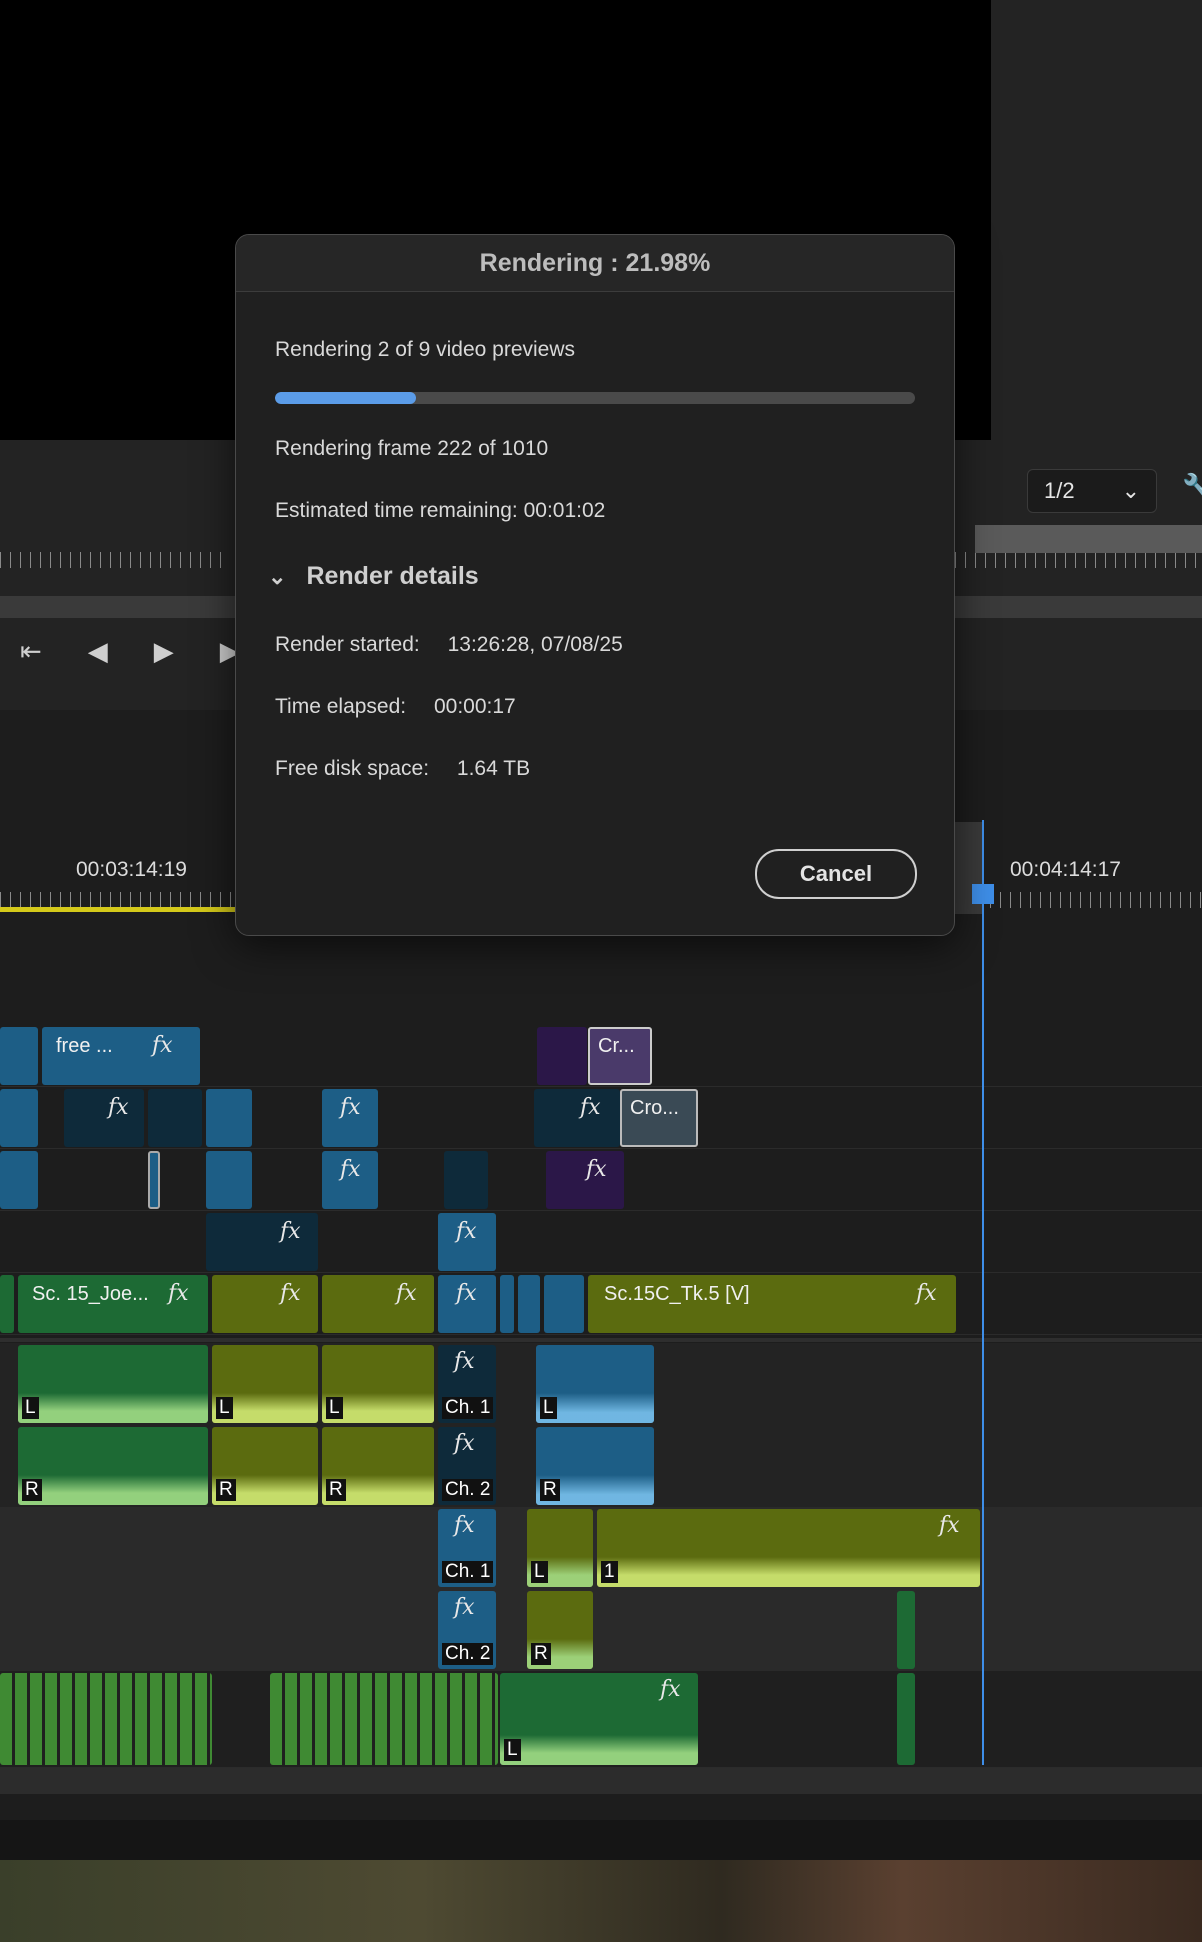  What do you see at coordinates (601, 1242) in the screenshot?
I see `track-v1-upper: fx fx` at bounding box center [601, 1242].